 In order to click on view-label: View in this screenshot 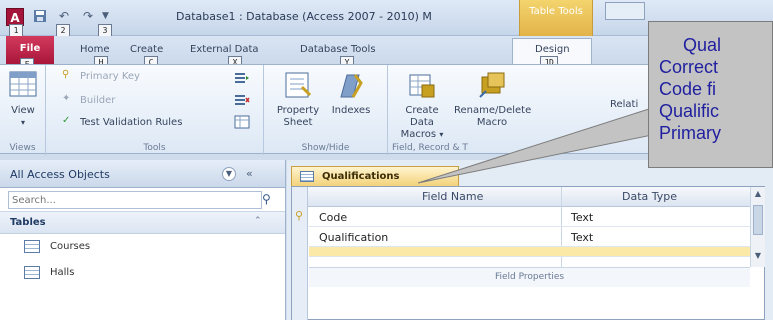, I will do `click(23, 110)`.